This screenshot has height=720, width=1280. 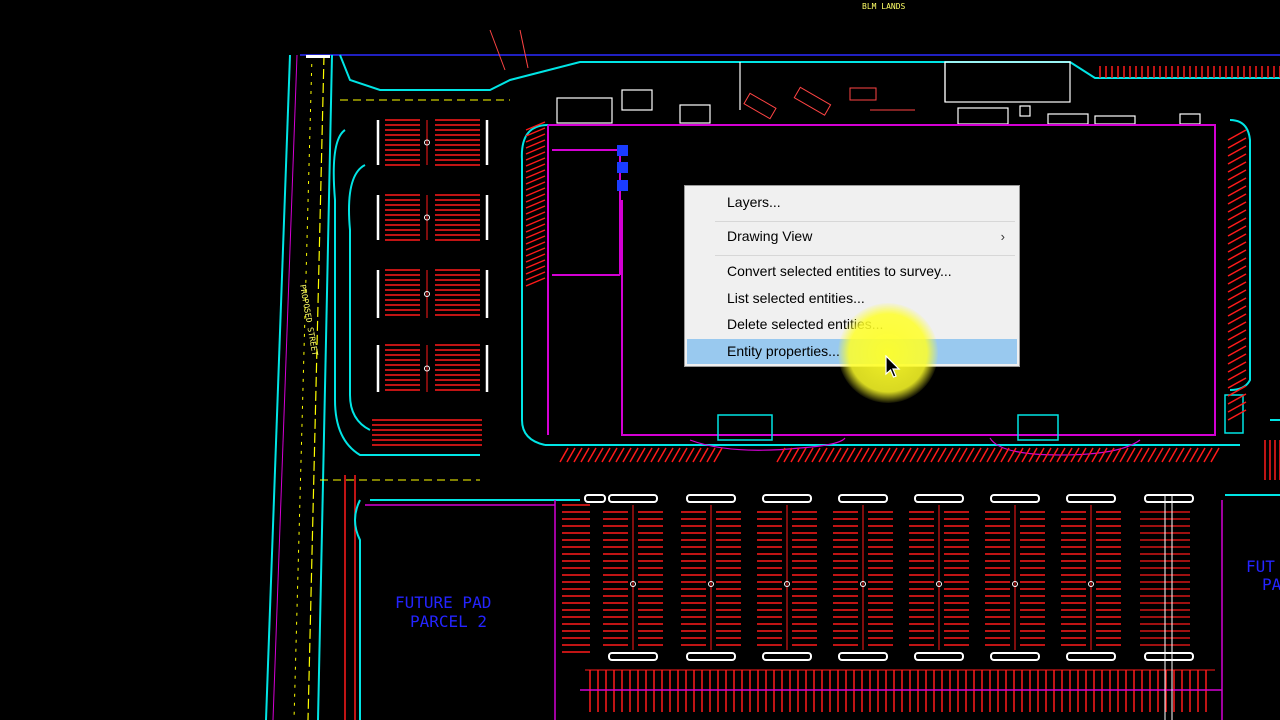 I want to click on blm-lands-label: BLM LANDS, so click(x=884, y=6).